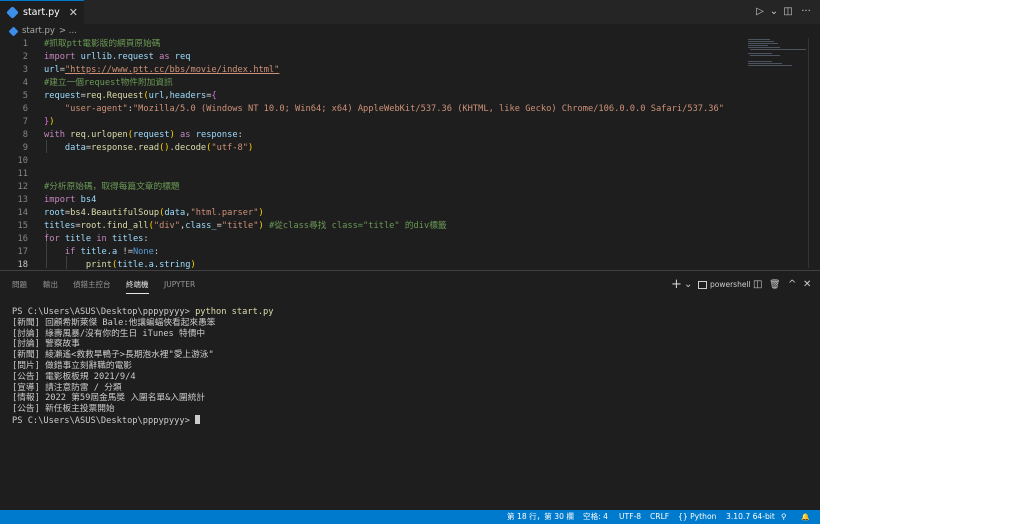 This screenshot has height=524, width=1024. I want to click on variable: title, so click(78, 239).